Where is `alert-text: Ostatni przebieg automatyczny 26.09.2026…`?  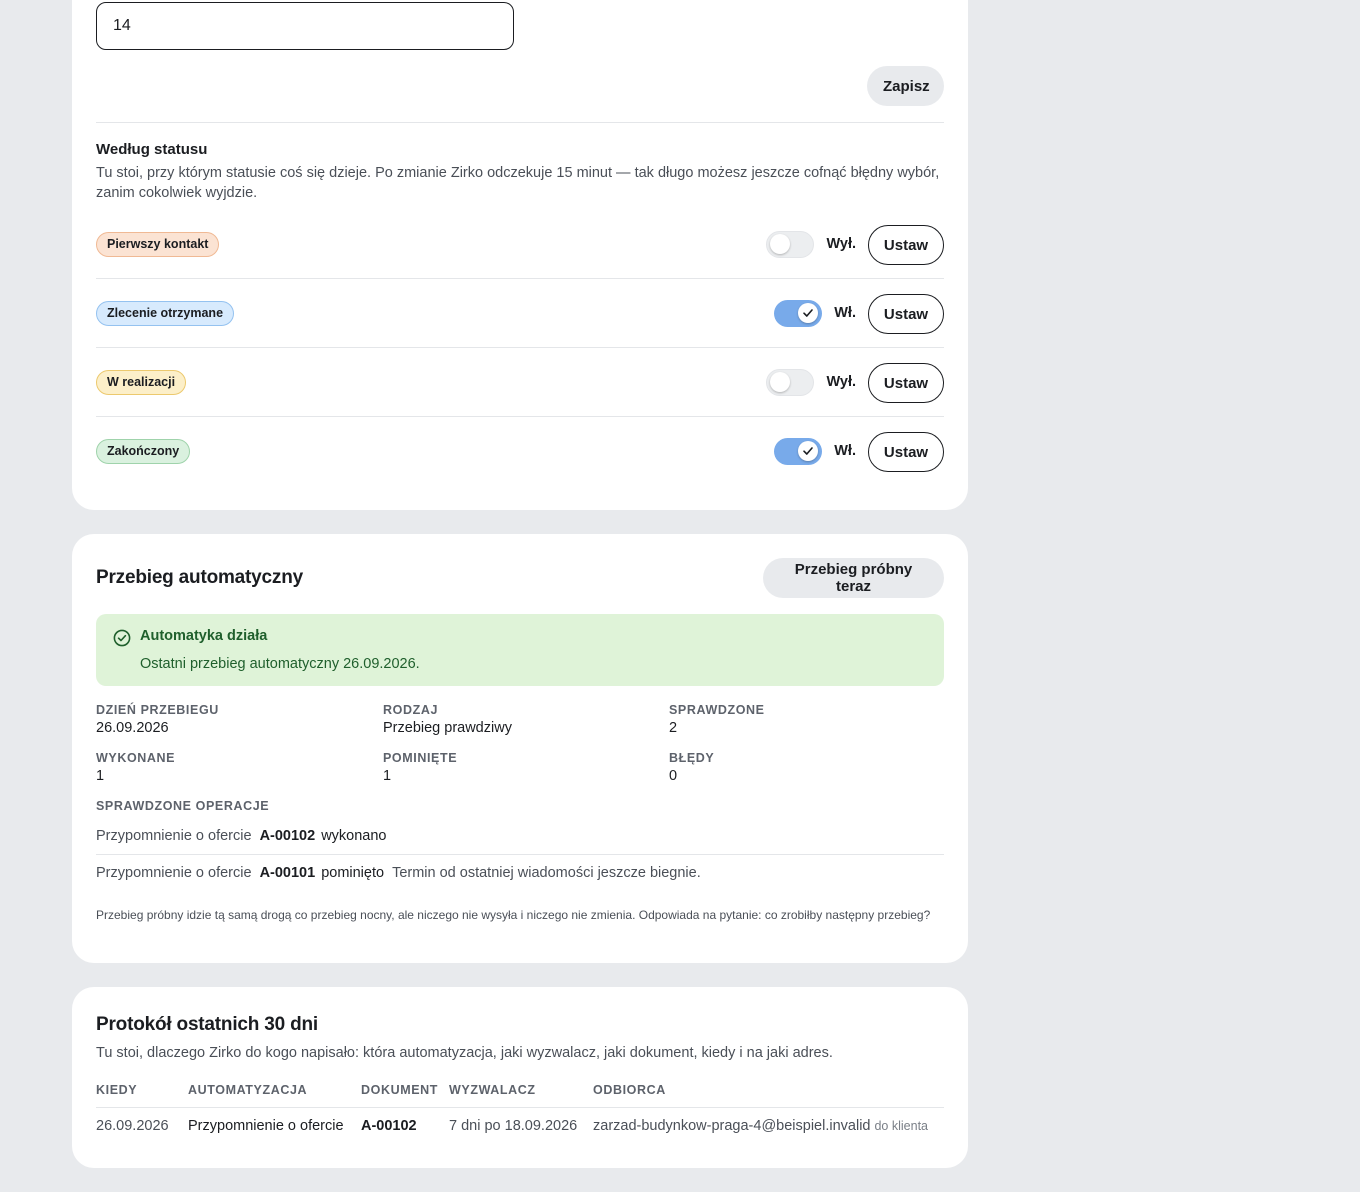 alert-text: Ostatni przebieg automatyczny 26.09.2026… is located at coordinates (280, 664).